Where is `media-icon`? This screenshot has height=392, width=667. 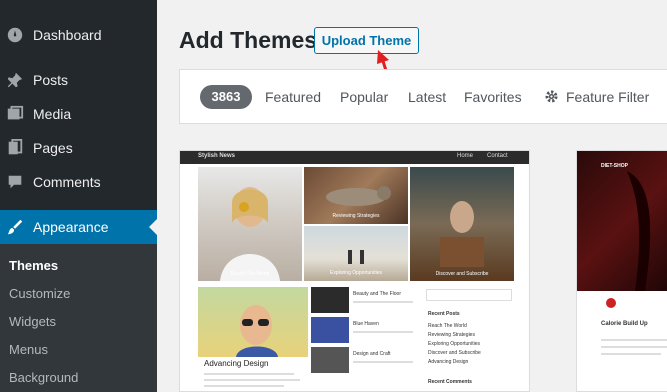 media-icon is located at coordinates (15, 112).